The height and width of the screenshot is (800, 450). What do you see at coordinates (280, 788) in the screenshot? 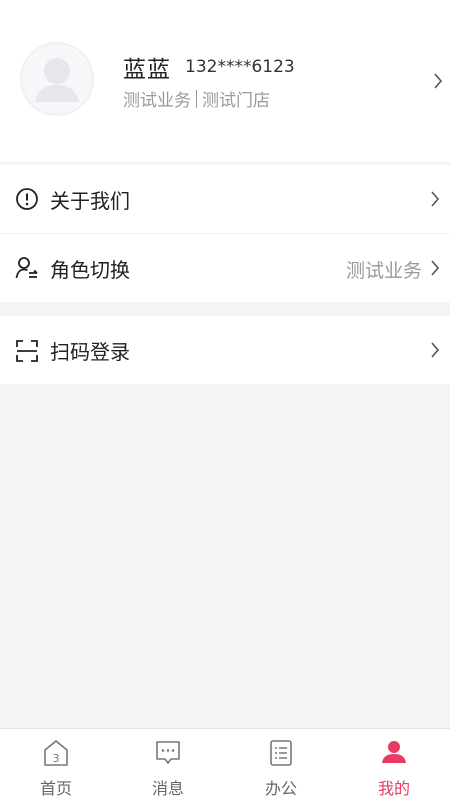
I see `tab-office-label: 办公` at bounding box center [280, 788].